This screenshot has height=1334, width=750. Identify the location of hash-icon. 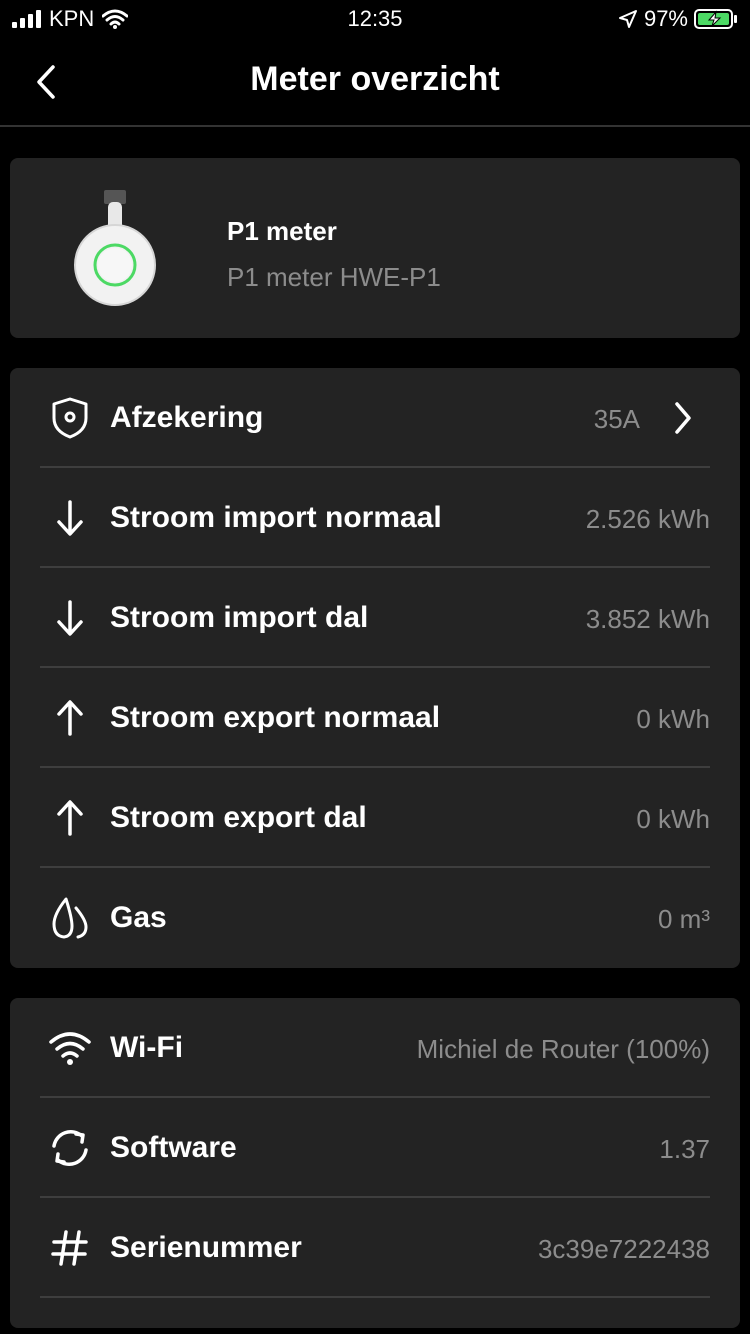
(70, 1248).